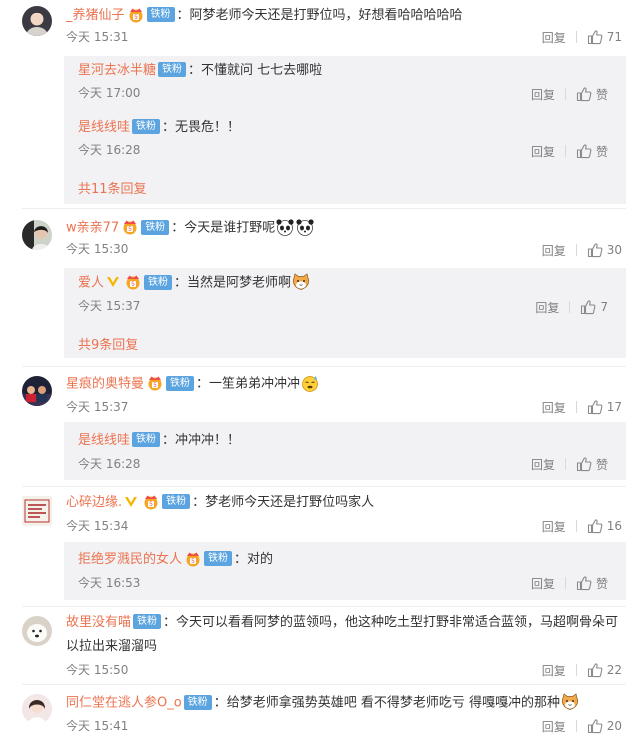  I want to click on reply-time: 今天 16:28, so click(109, 150).